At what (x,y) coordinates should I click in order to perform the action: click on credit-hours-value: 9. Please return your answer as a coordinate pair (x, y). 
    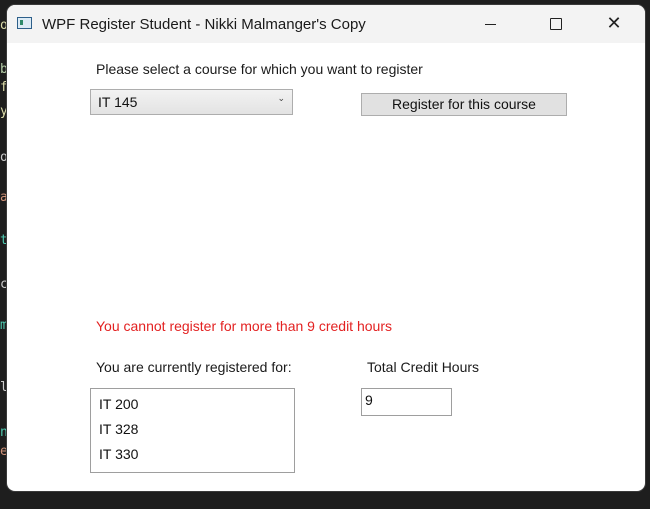
    Looking at the image, I should click on (369, 400).